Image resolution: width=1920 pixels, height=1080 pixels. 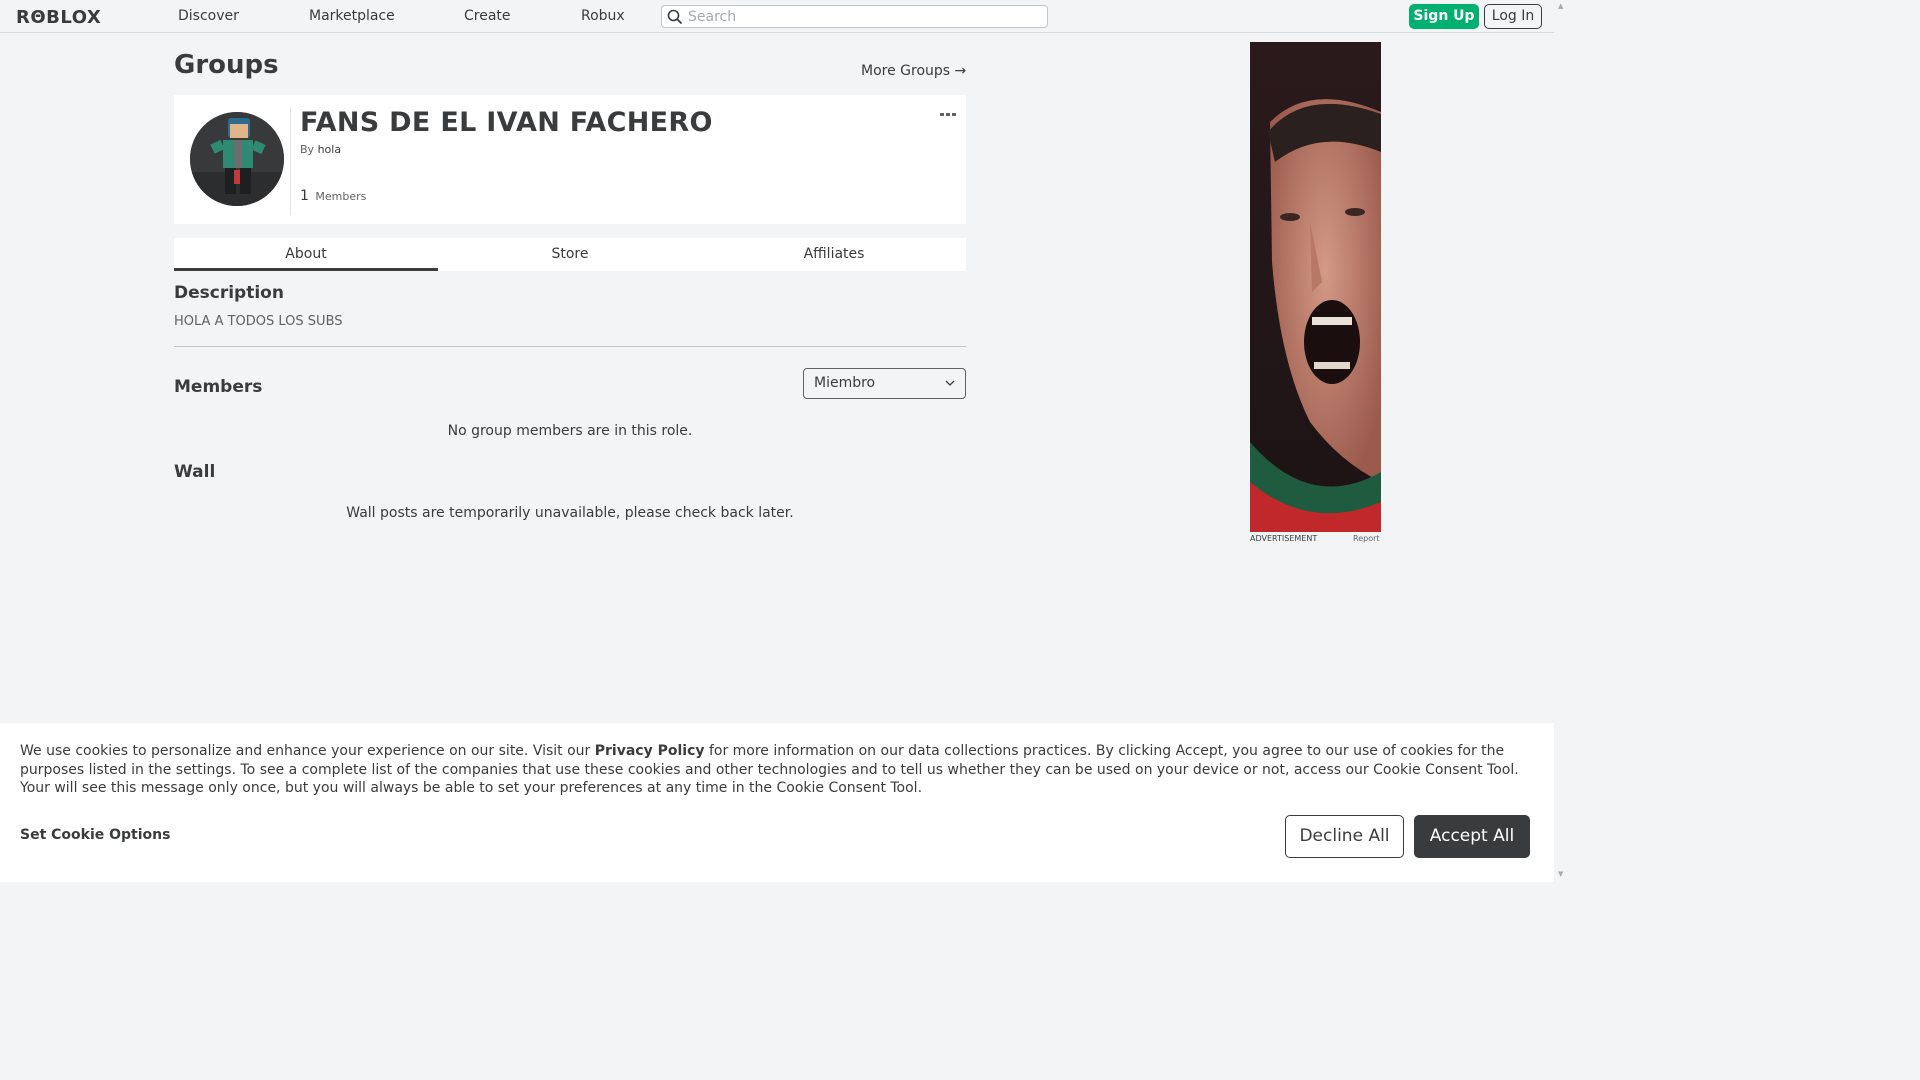 I want to click on member-count-value: 1, so click(x=304, y=196).